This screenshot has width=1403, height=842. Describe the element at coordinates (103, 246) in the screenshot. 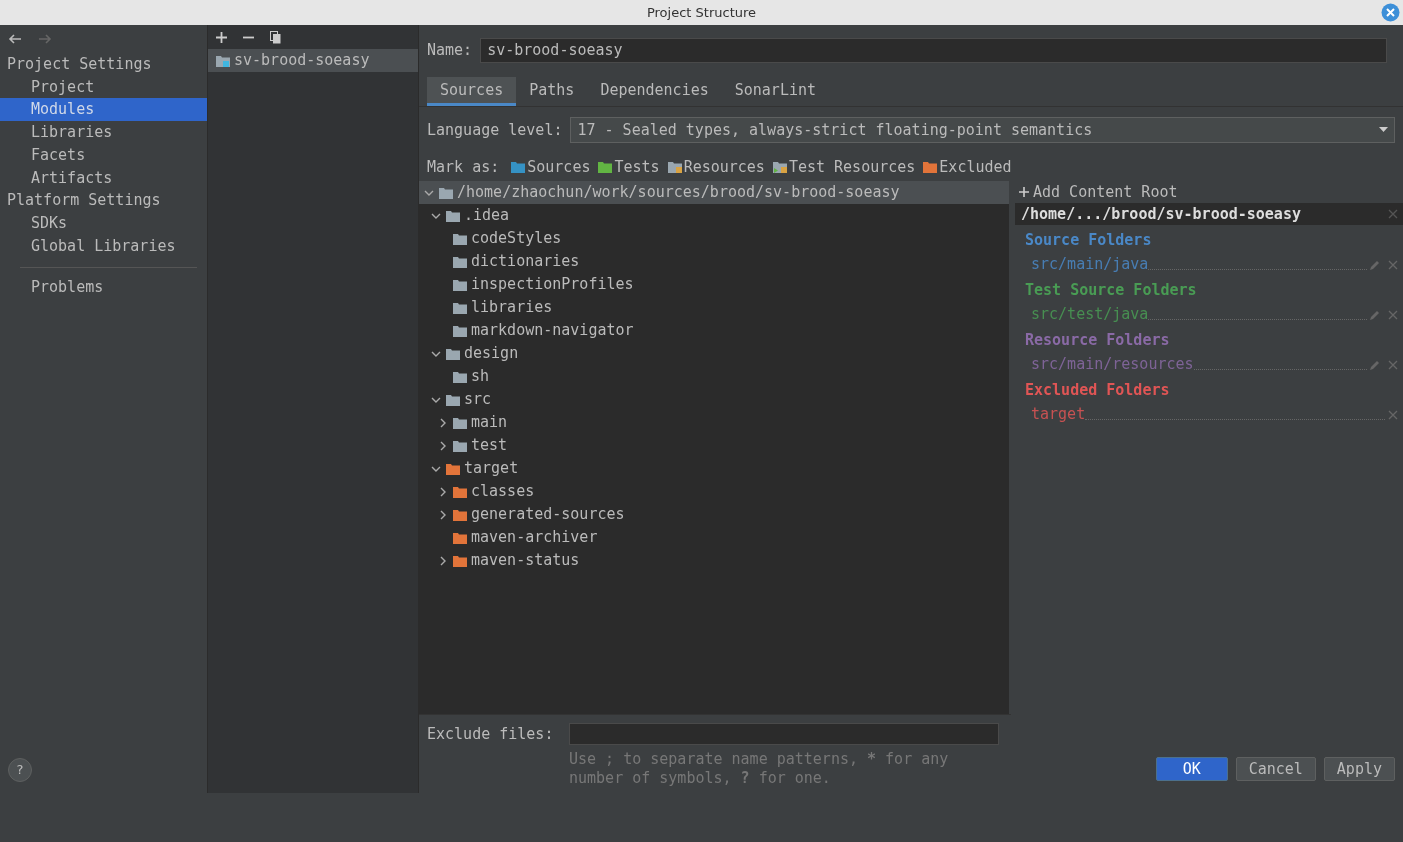

I see `sidebar-item: Global Libraries` at that location.